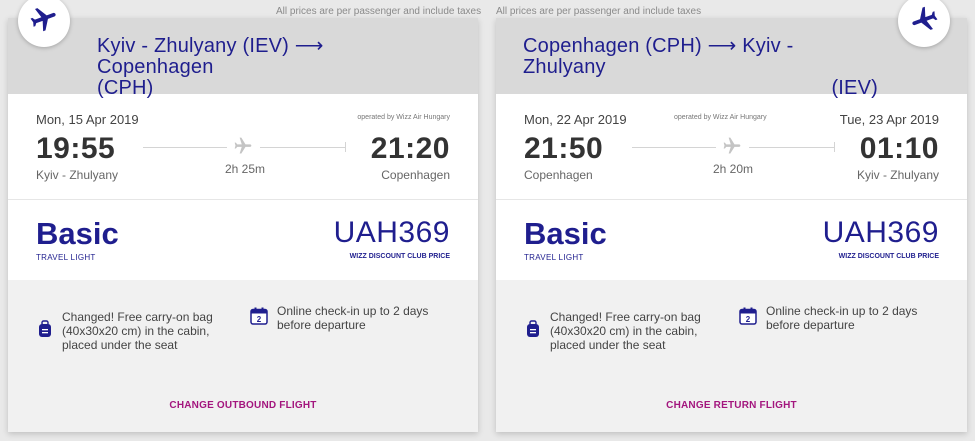 The height and width of the screenshot is (441, 975). I want to click on route-header: Kyiv - Zhulyany (IEV) ⟶ Copenhagen (CPH), so click(243, 58).